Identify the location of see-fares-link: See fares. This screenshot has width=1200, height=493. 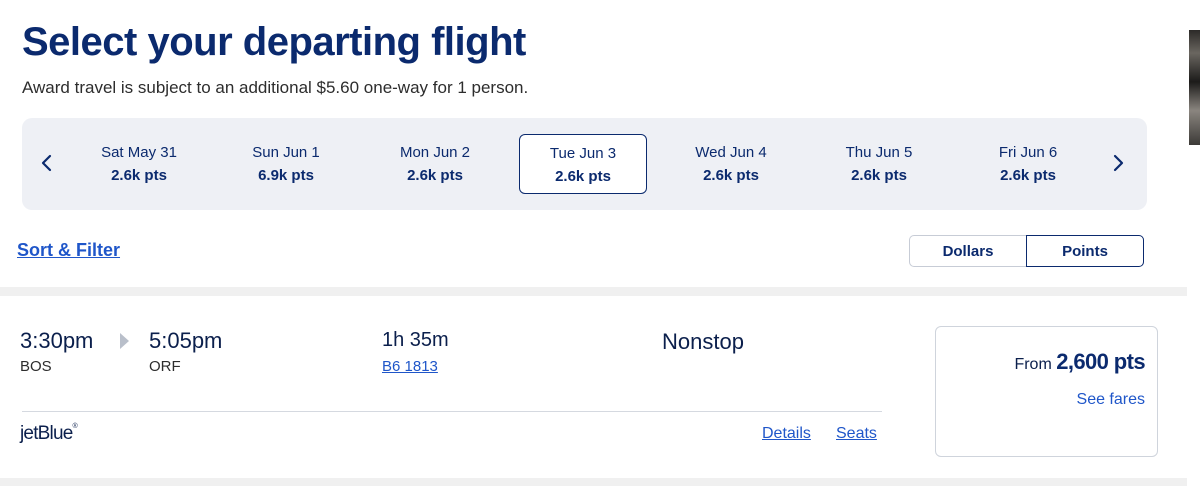
(1111, 400).